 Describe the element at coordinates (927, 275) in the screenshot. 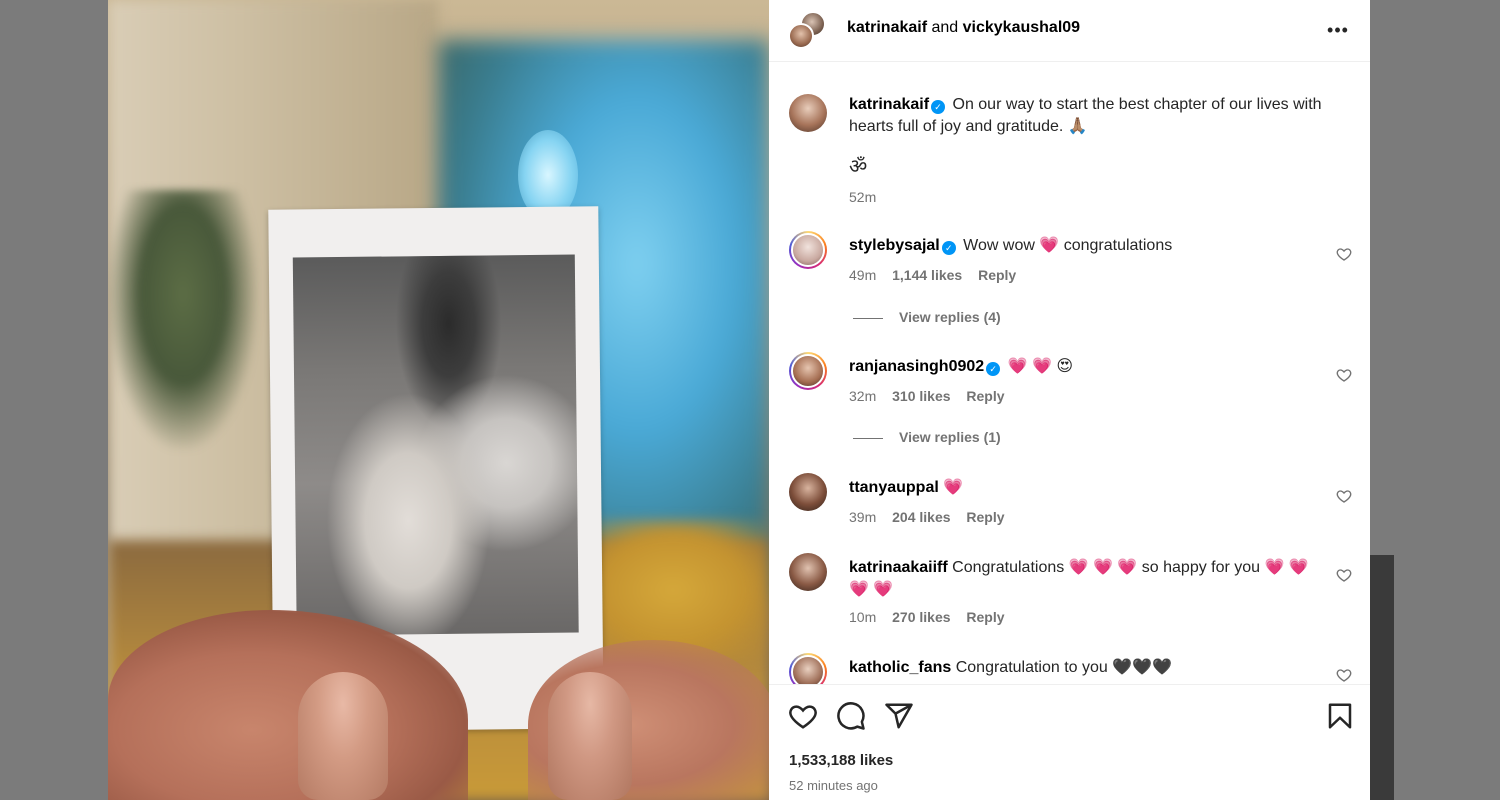

I see `comment-likes: 1,144 likes` at that location.